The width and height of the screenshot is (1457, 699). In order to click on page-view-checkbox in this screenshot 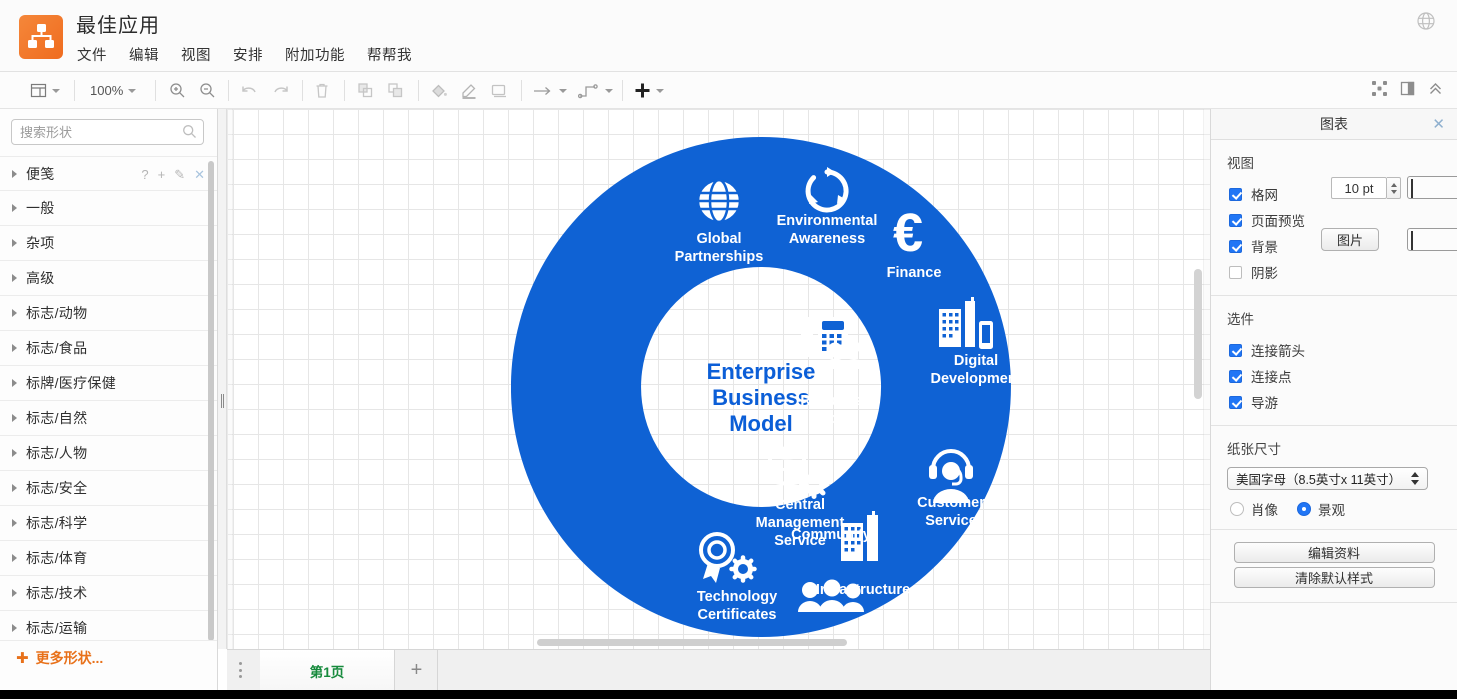, I will do `click(1235, 220)`.